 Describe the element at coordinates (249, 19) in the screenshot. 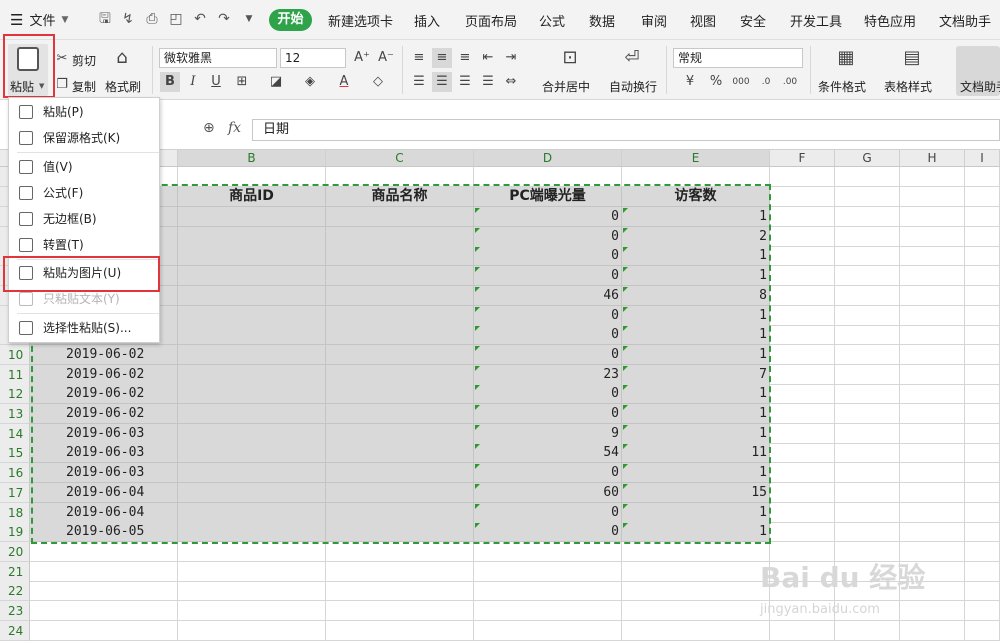

I see `more-chevron-icon: ▼` at that location.